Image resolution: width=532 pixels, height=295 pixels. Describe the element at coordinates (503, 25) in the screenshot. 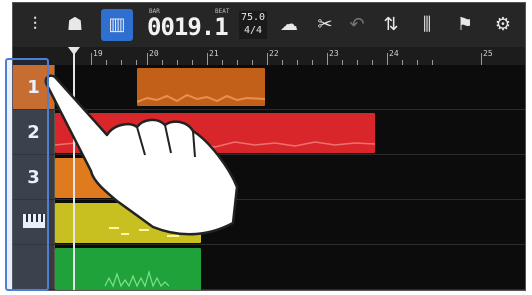

I see `settings-gear-icon: ⚙` at that location.